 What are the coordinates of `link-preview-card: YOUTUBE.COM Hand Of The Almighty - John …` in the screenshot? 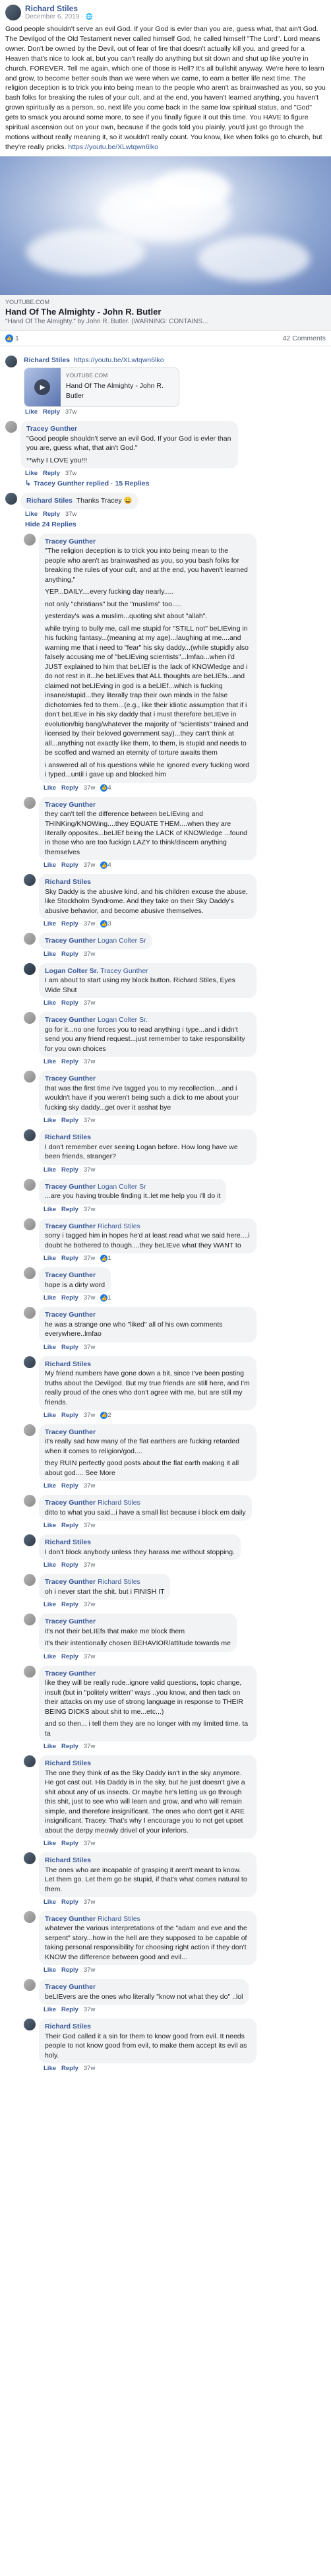 It's located at (165, 312).